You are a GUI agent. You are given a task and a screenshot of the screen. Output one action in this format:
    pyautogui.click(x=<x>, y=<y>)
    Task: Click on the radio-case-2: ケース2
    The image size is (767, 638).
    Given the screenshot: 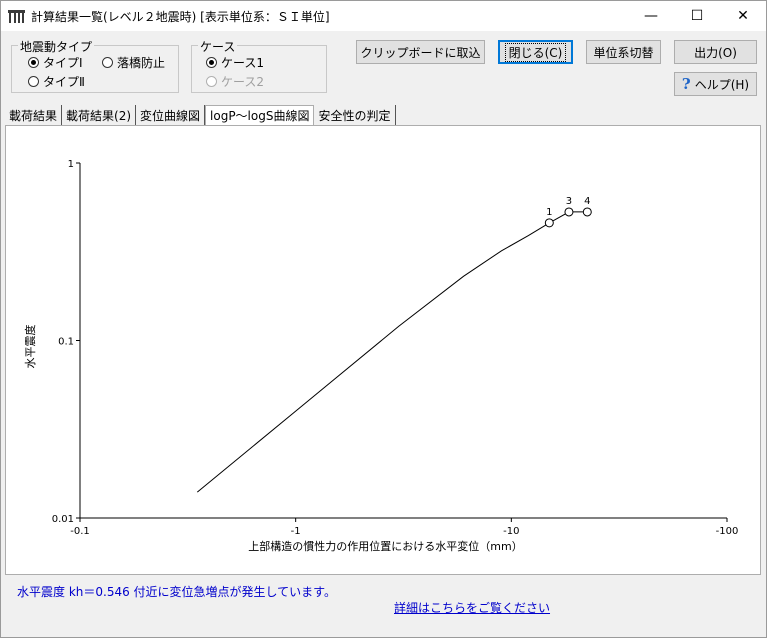 What is the action you would take?
    pyautogui.click(x=235, y=81)
    